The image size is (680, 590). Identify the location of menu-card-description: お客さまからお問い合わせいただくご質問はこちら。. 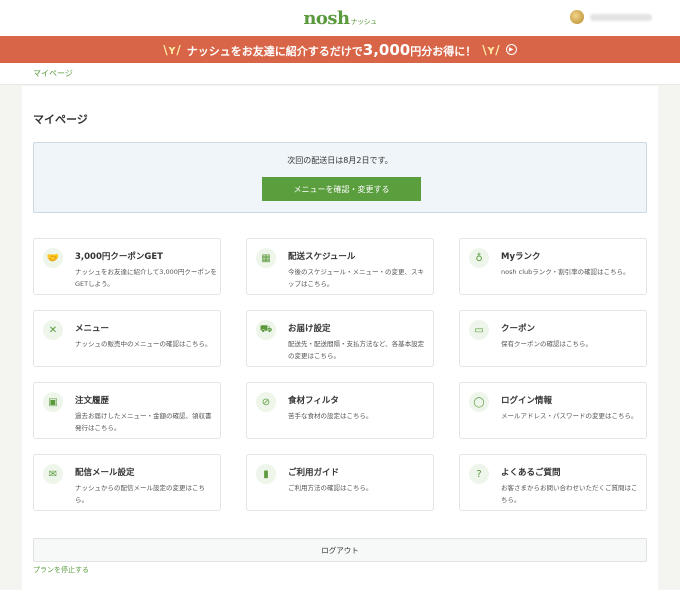
(569, 494).